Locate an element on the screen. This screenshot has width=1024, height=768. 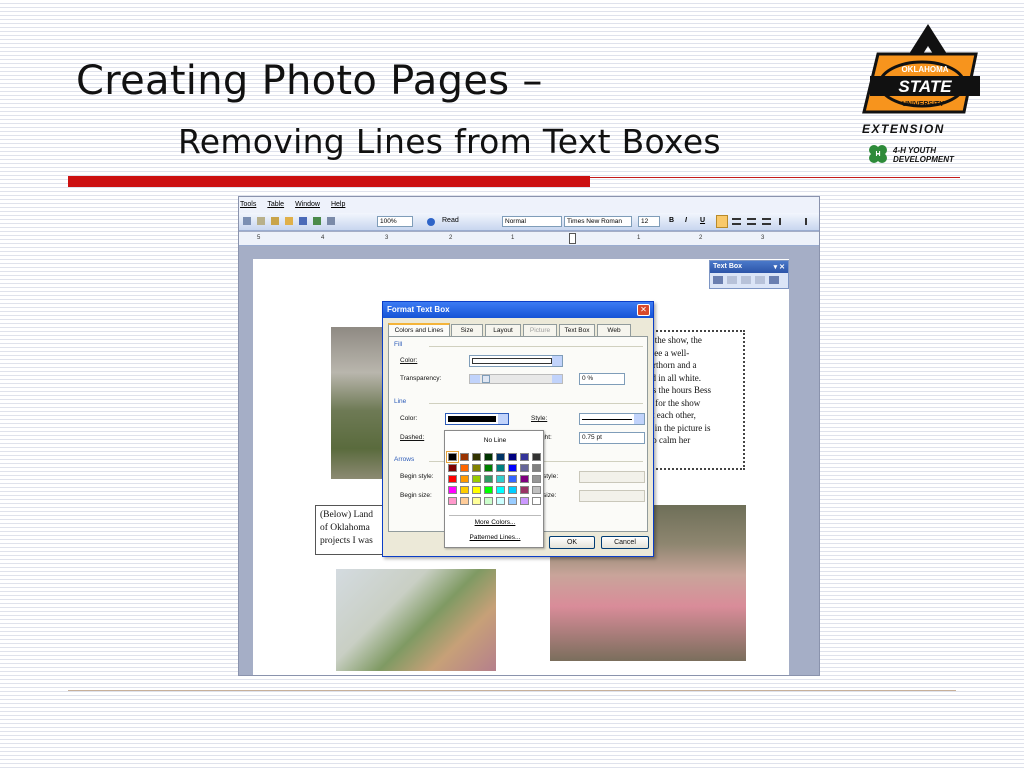
undo-icon is located at coordinates (303, 221).